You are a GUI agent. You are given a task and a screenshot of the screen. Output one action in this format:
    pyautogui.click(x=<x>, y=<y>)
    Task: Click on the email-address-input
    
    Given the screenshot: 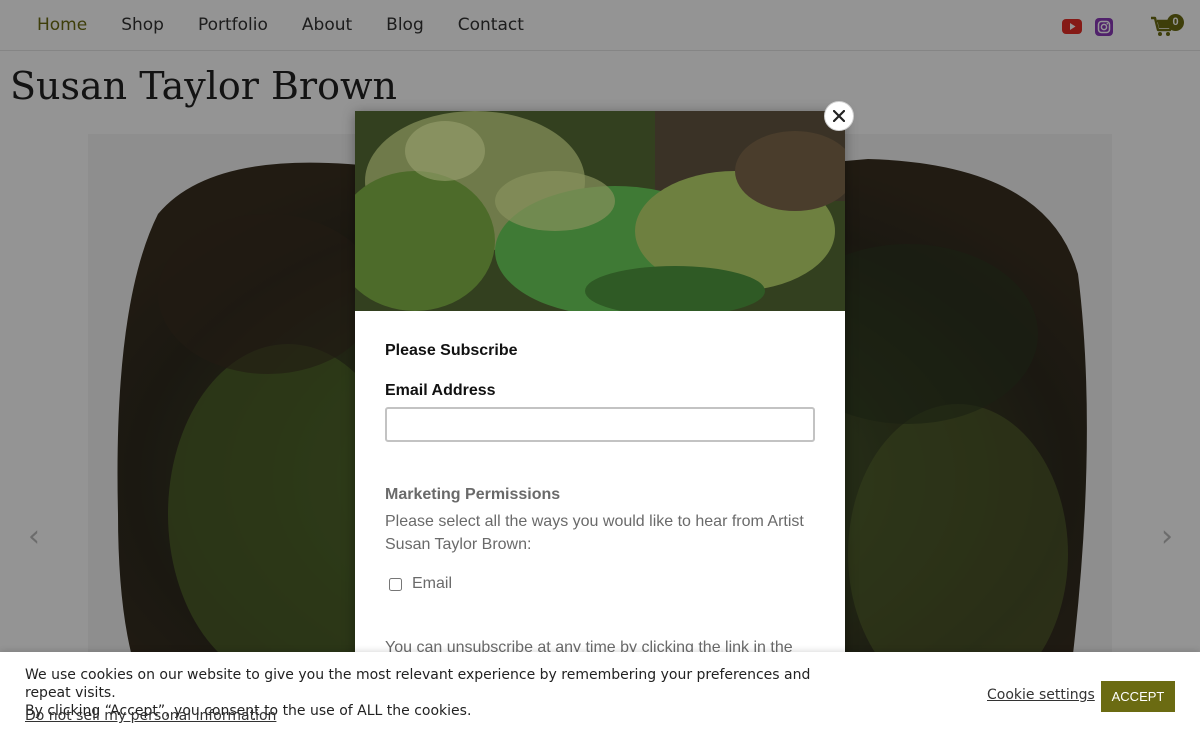 What is the action you would take?
    pyautogui.click(x=600, y=424)
    